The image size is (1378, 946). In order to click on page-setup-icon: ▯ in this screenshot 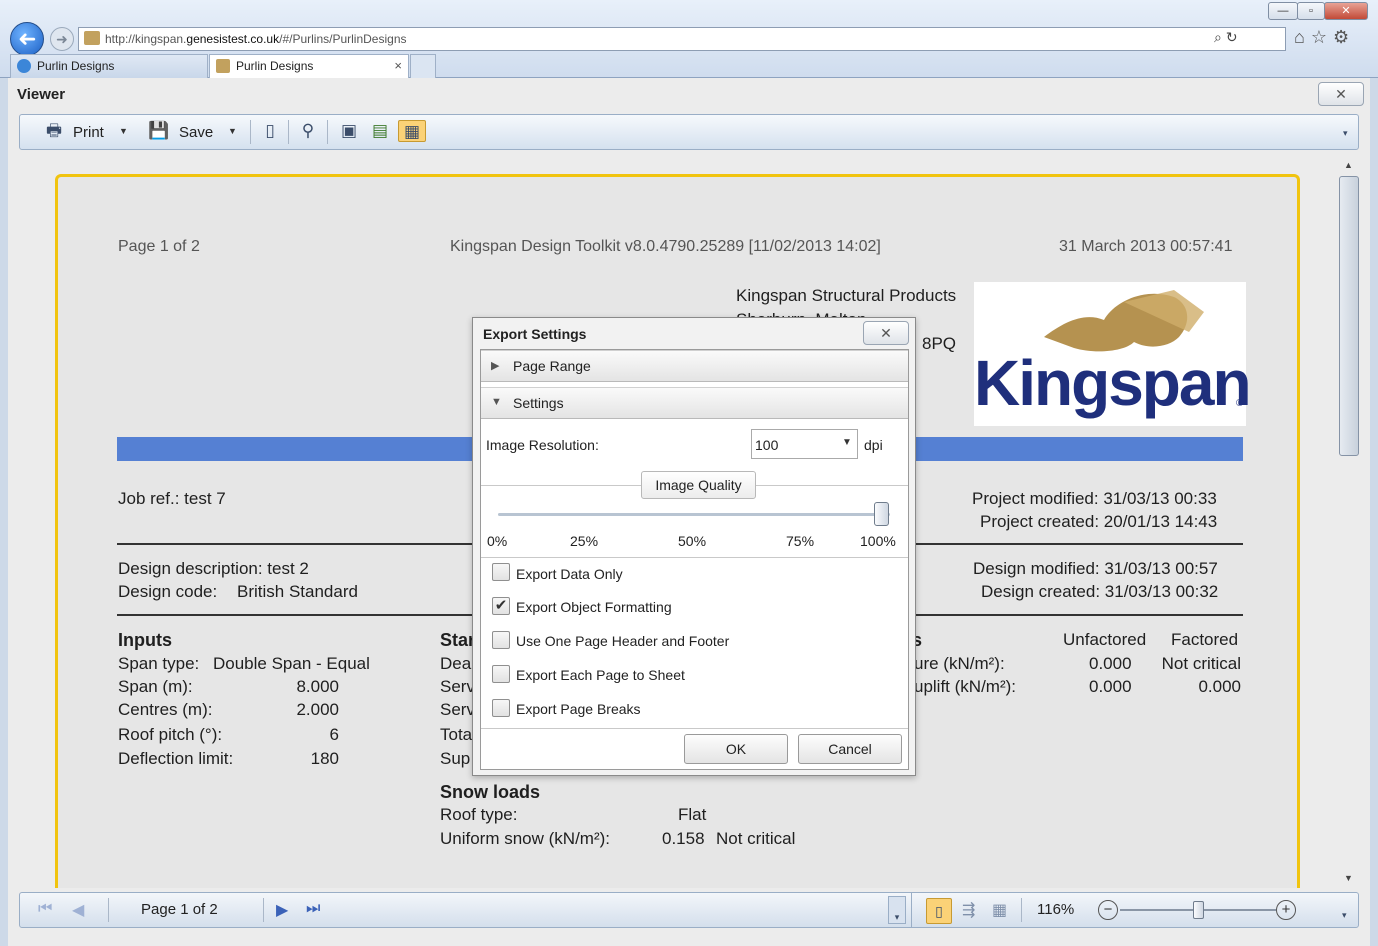, I will do `click(270, 131)`.